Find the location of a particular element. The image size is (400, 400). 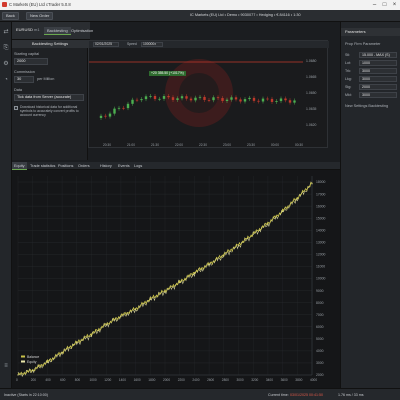

tab-backtesting: Backtesting is located at coordinates (57, 31).